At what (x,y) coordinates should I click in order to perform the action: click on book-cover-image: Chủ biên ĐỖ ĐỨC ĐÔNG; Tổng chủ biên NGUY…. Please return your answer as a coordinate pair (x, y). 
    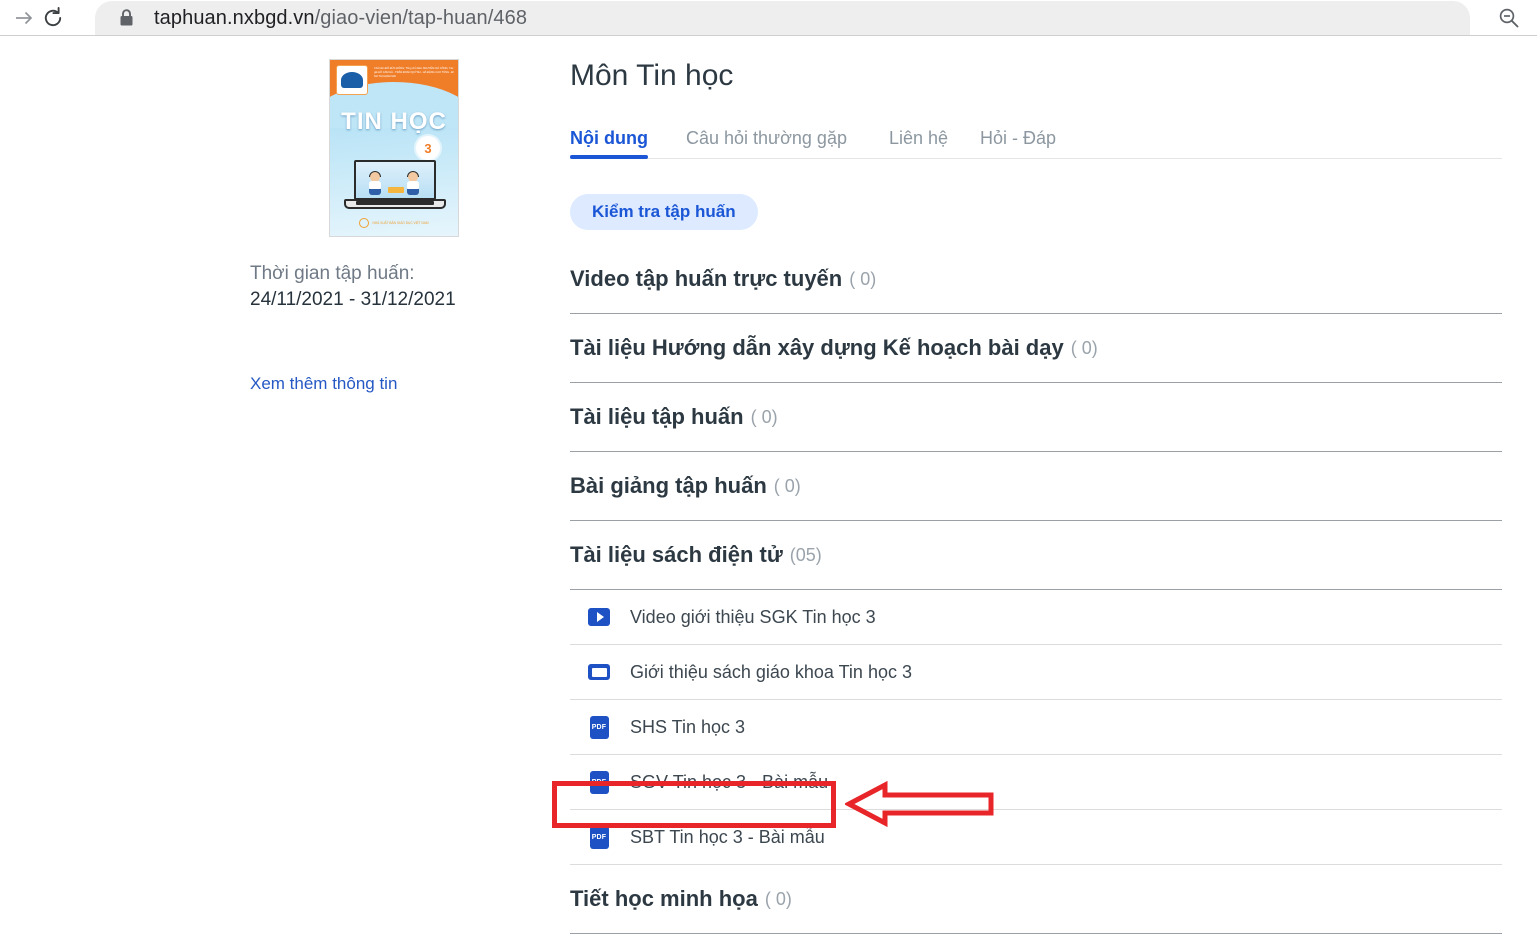
    Looking at the image, I should click on (394, 148).